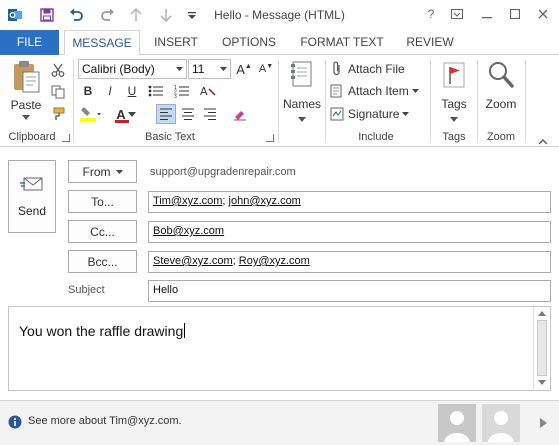 The image size is (559, 445). I want to click on signature-icon, so click(339, 114).